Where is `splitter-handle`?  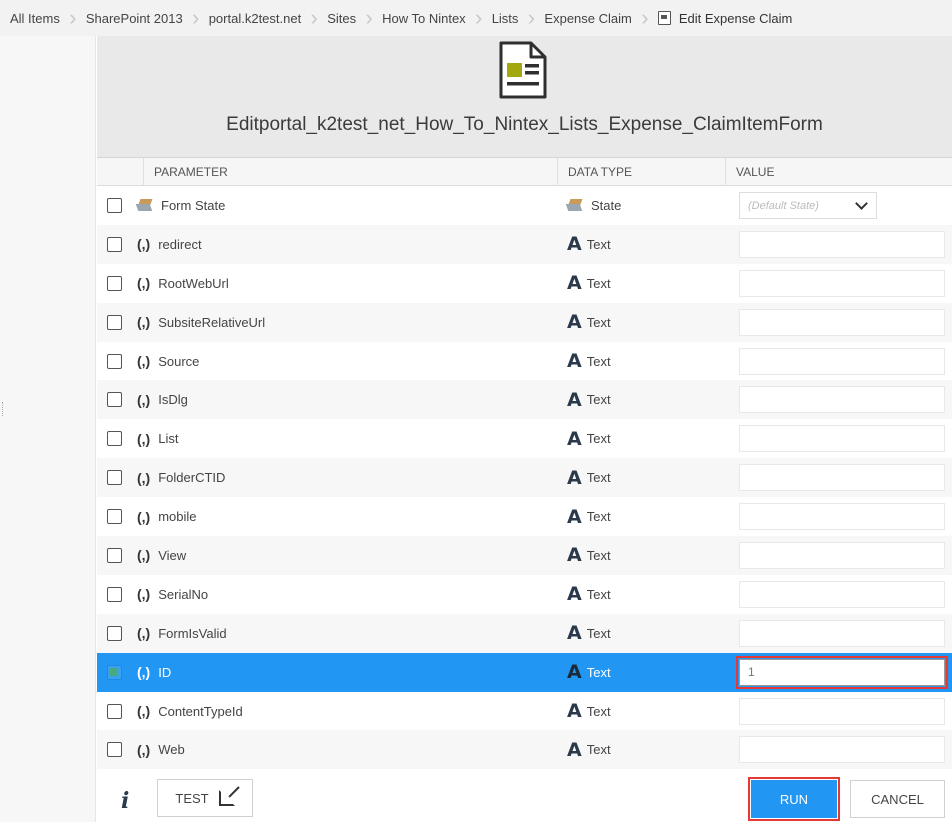 splitter-handle is located at coordinates (3, 409).